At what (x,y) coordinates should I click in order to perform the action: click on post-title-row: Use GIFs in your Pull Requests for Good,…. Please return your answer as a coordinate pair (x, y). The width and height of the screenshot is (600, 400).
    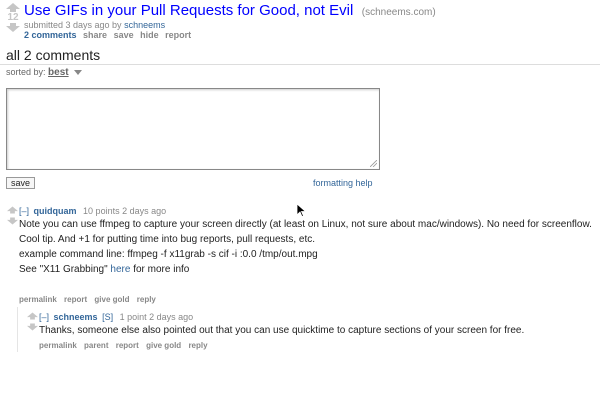
    Looking at the image, I should click on (230, 11).